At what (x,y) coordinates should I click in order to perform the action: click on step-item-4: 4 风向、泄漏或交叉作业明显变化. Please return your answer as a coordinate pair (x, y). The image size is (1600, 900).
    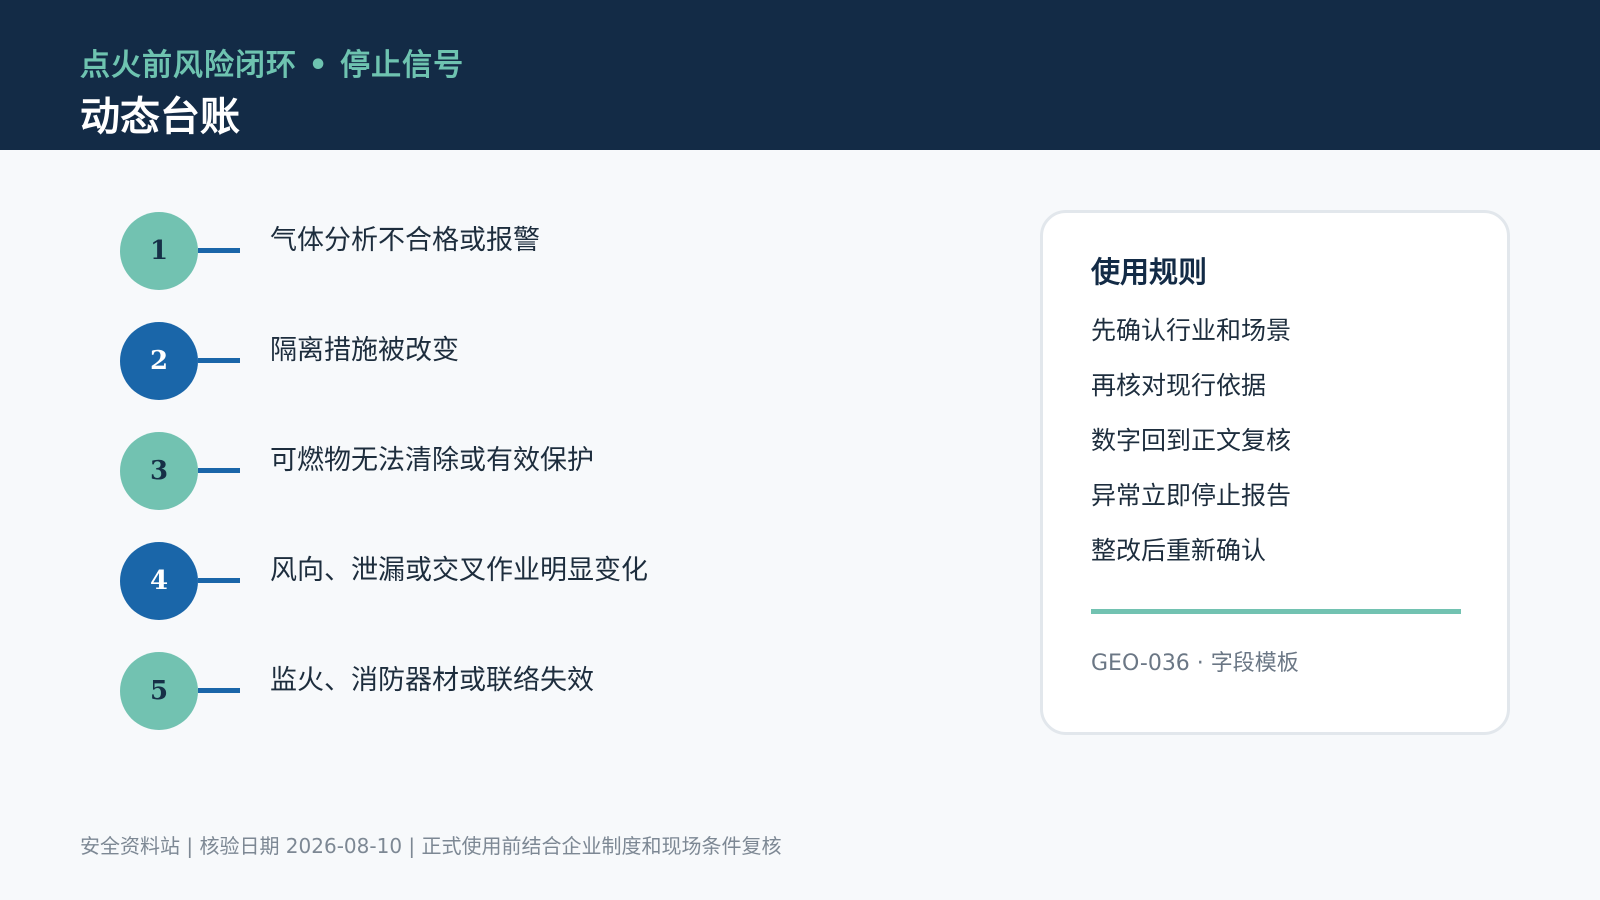
    Looking at the image, I should click on (470, 582).